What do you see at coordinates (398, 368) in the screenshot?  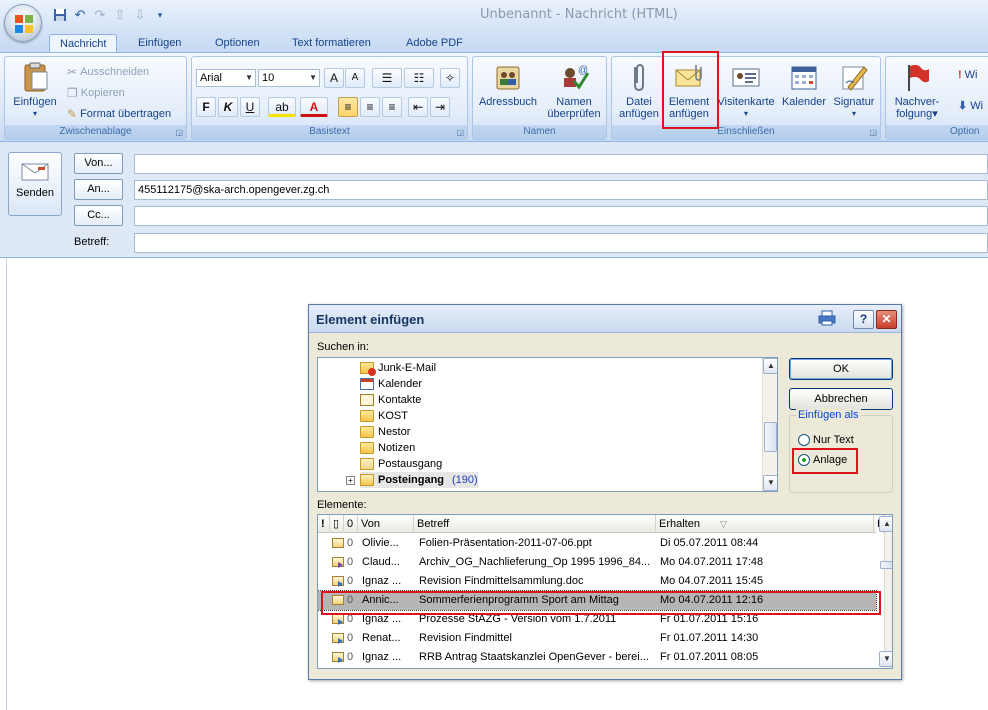 I see `folder-item: Junk-E-Mail` at bounding box center [398, 368].